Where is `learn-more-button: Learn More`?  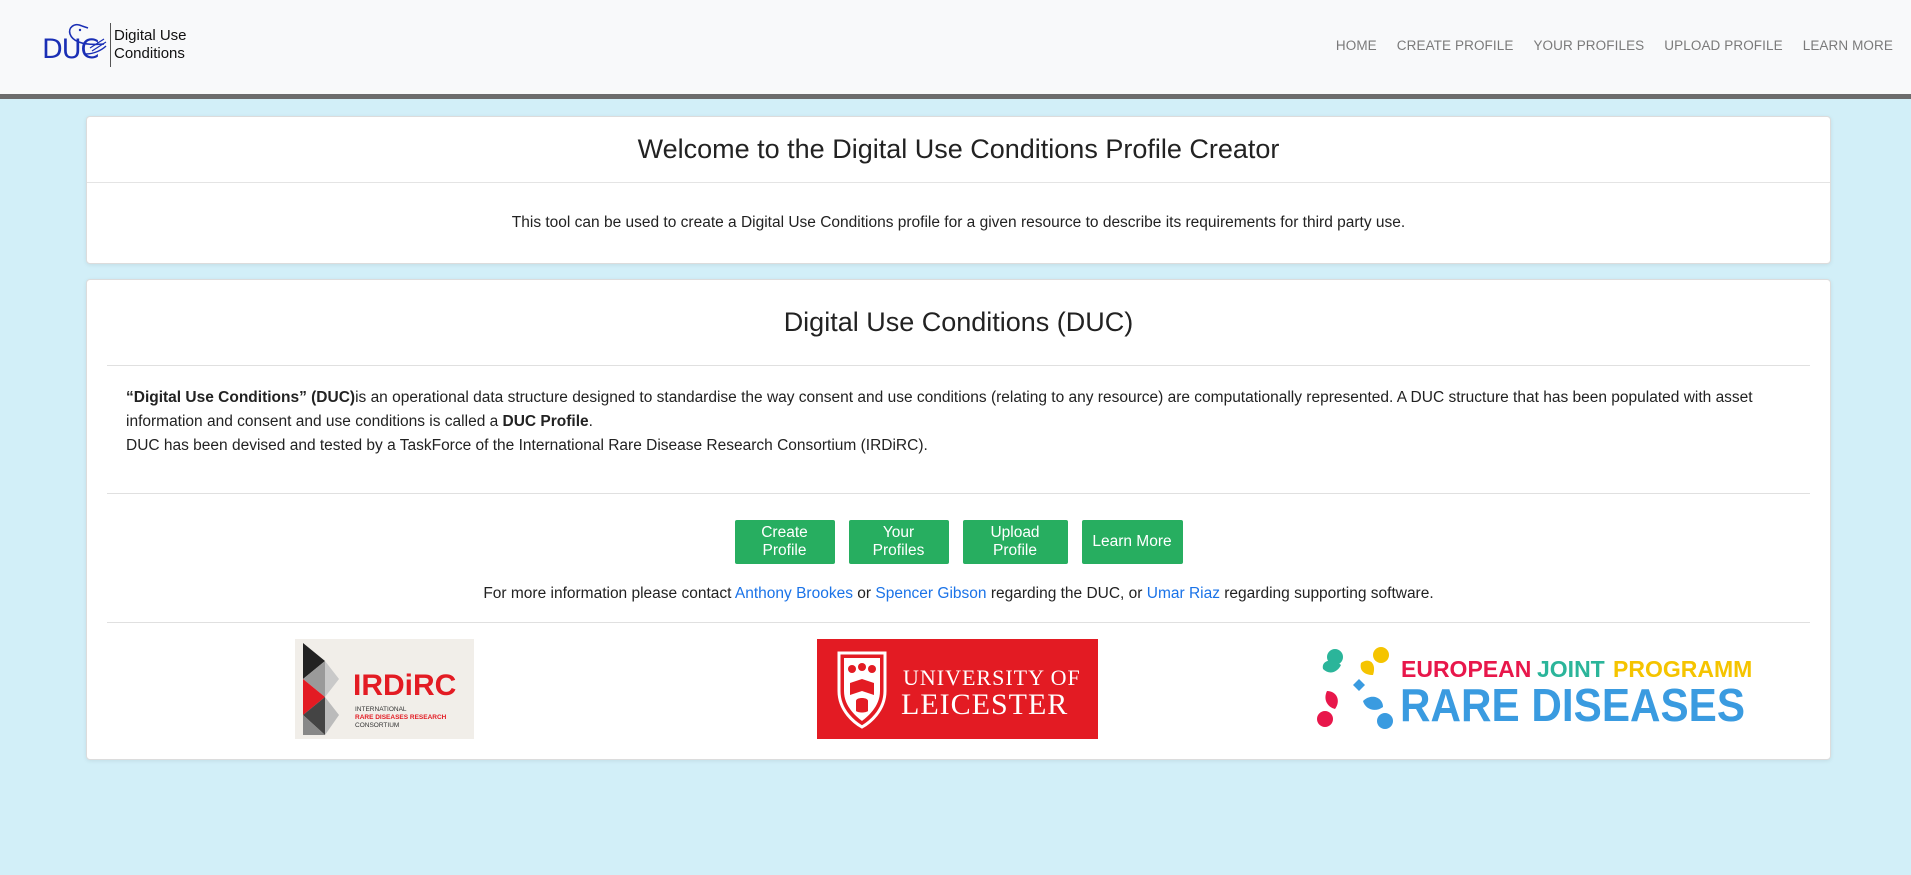 learn-more-button: Learn More is located at coordinates (1132, 542).